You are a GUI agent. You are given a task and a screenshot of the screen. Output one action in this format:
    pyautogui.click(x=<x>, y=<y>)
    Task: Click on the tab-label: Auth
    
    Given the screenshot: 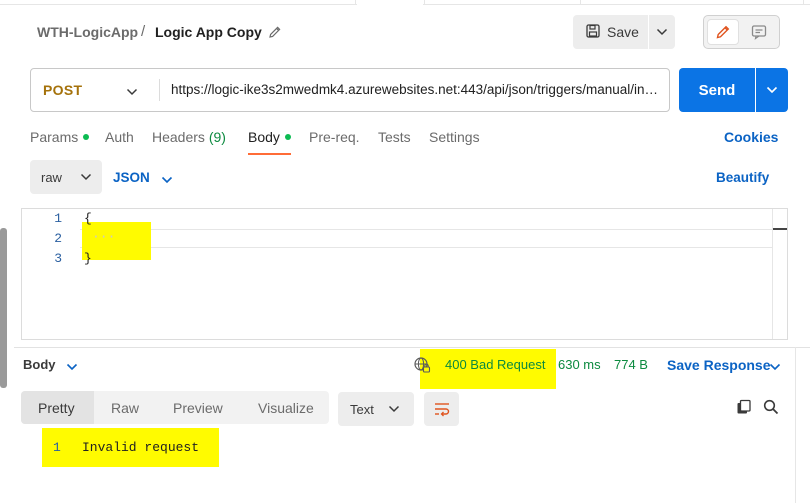 What is the action you would take?
    pyautogui.click(x=119, y=137)
    